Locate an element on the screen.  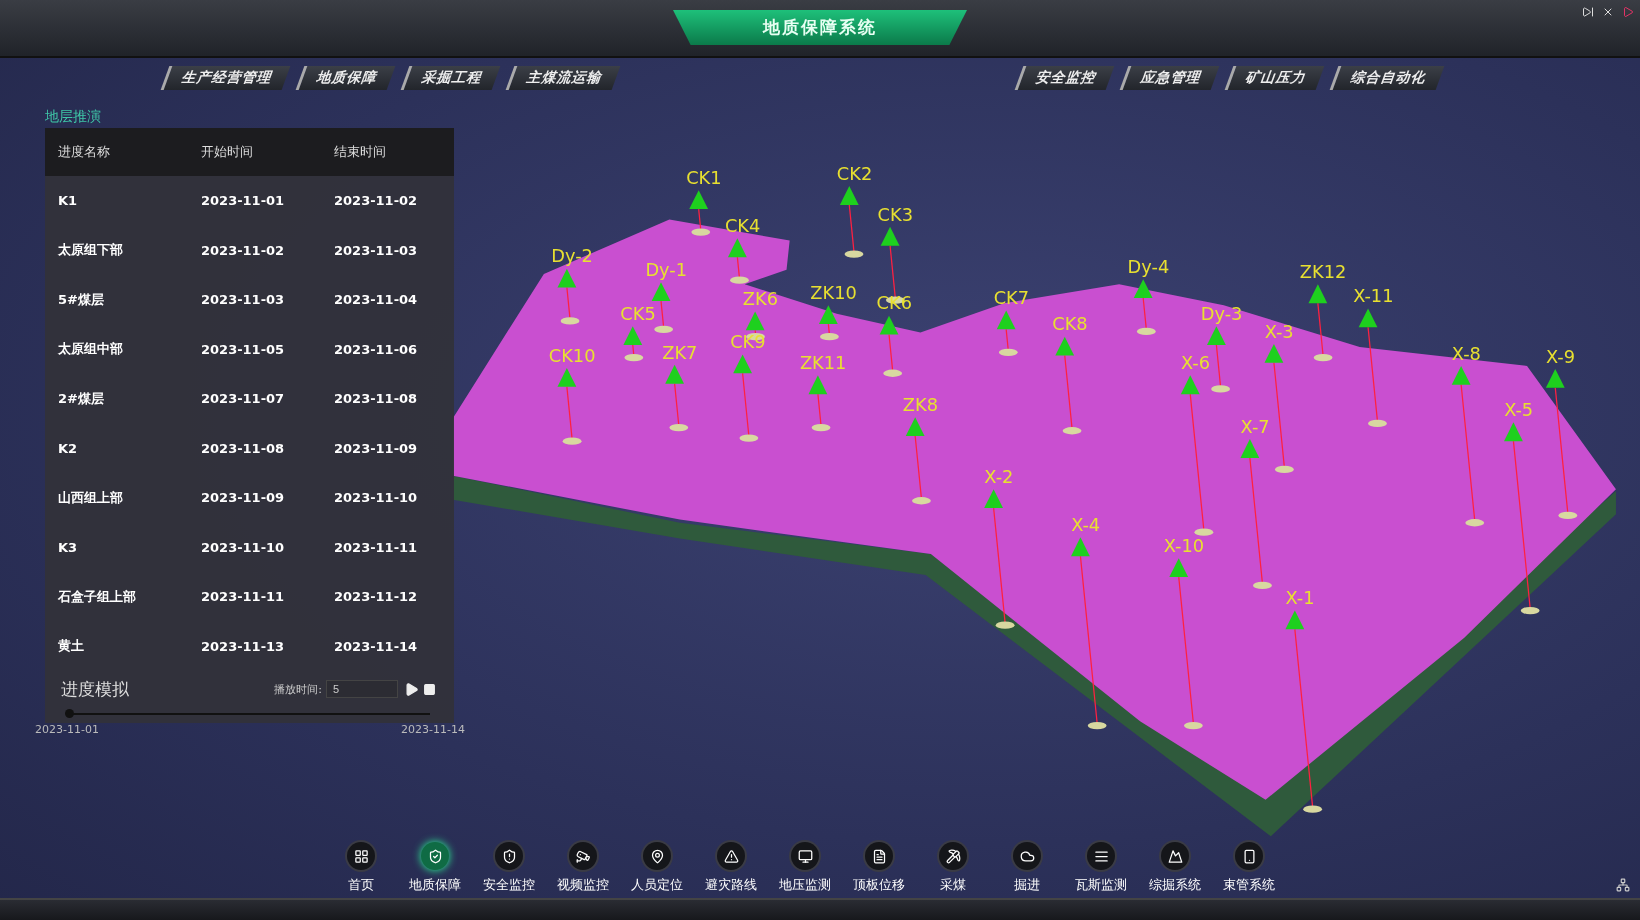
end-date: 2023-11-14 is located at coordinates (433, 729).